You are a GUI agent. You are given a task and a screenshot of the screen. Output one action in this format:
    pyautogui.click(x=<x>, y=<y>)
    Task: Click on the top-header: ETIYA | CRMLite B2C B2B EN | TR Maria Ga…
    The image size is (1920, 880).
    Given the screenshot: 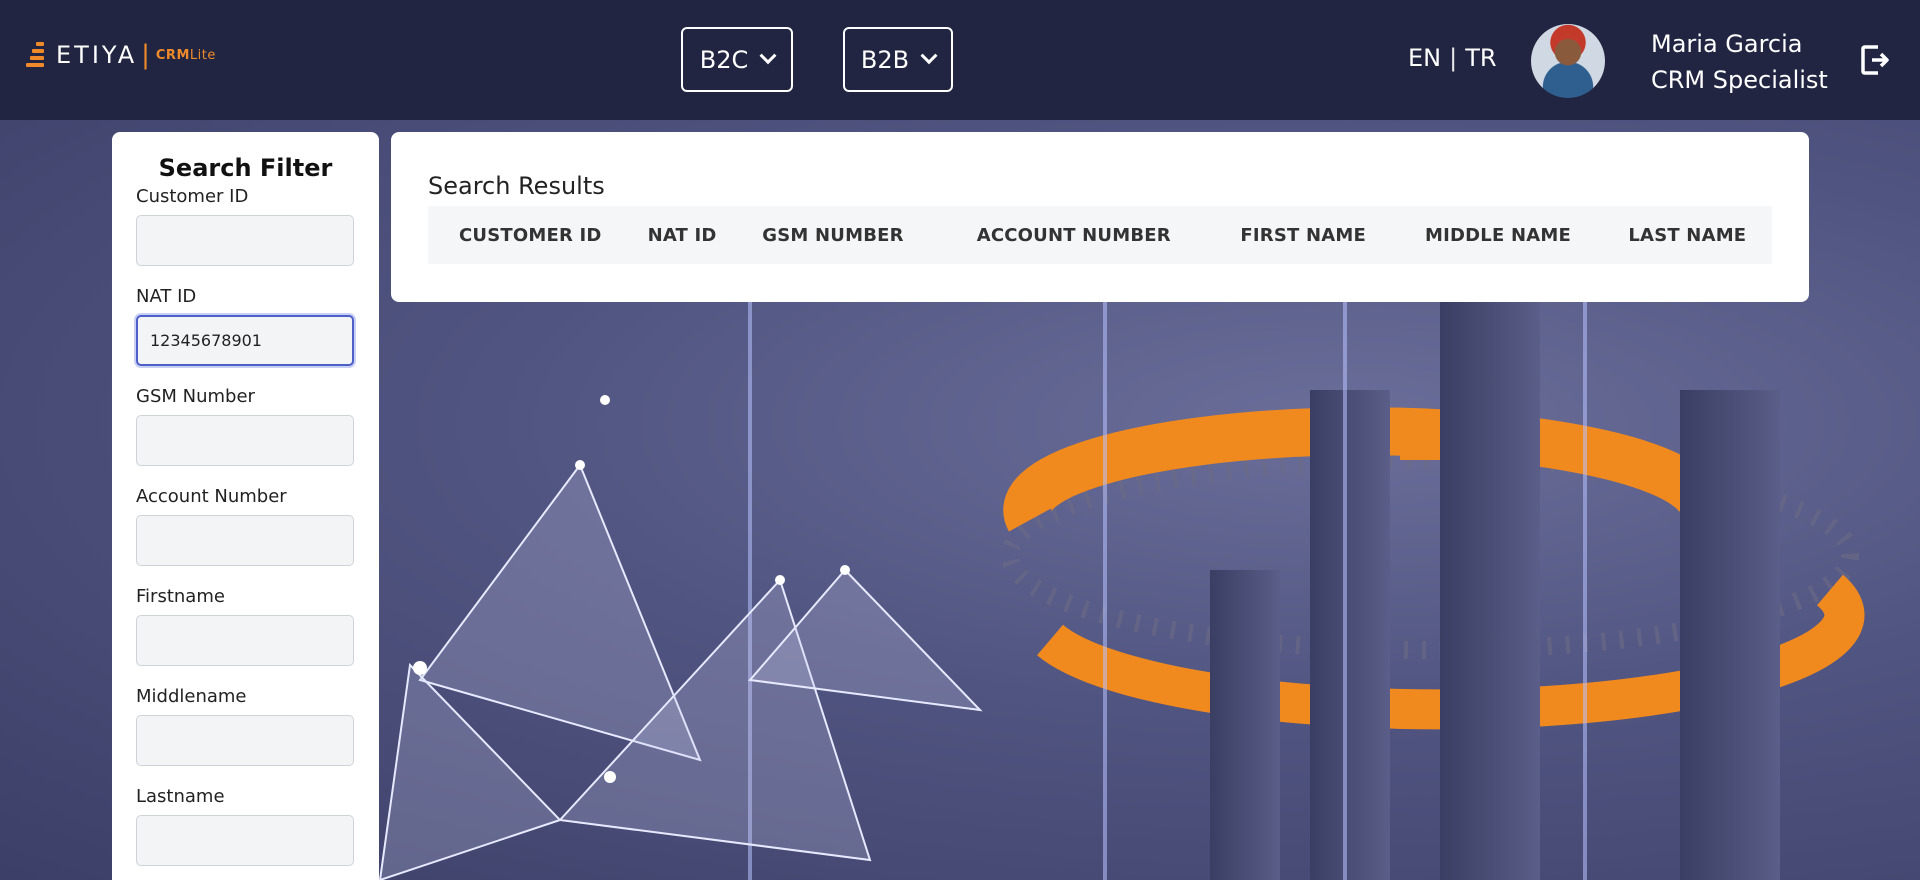 What is the action you would take?
    pyautogui.click(x=960, y=60)
    